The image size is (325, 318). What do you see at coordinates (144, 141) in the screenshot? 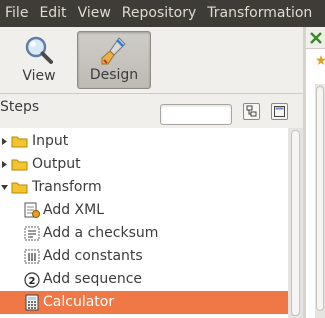
I see `tree-folder-input: Input` at bounding box center [144, 141].